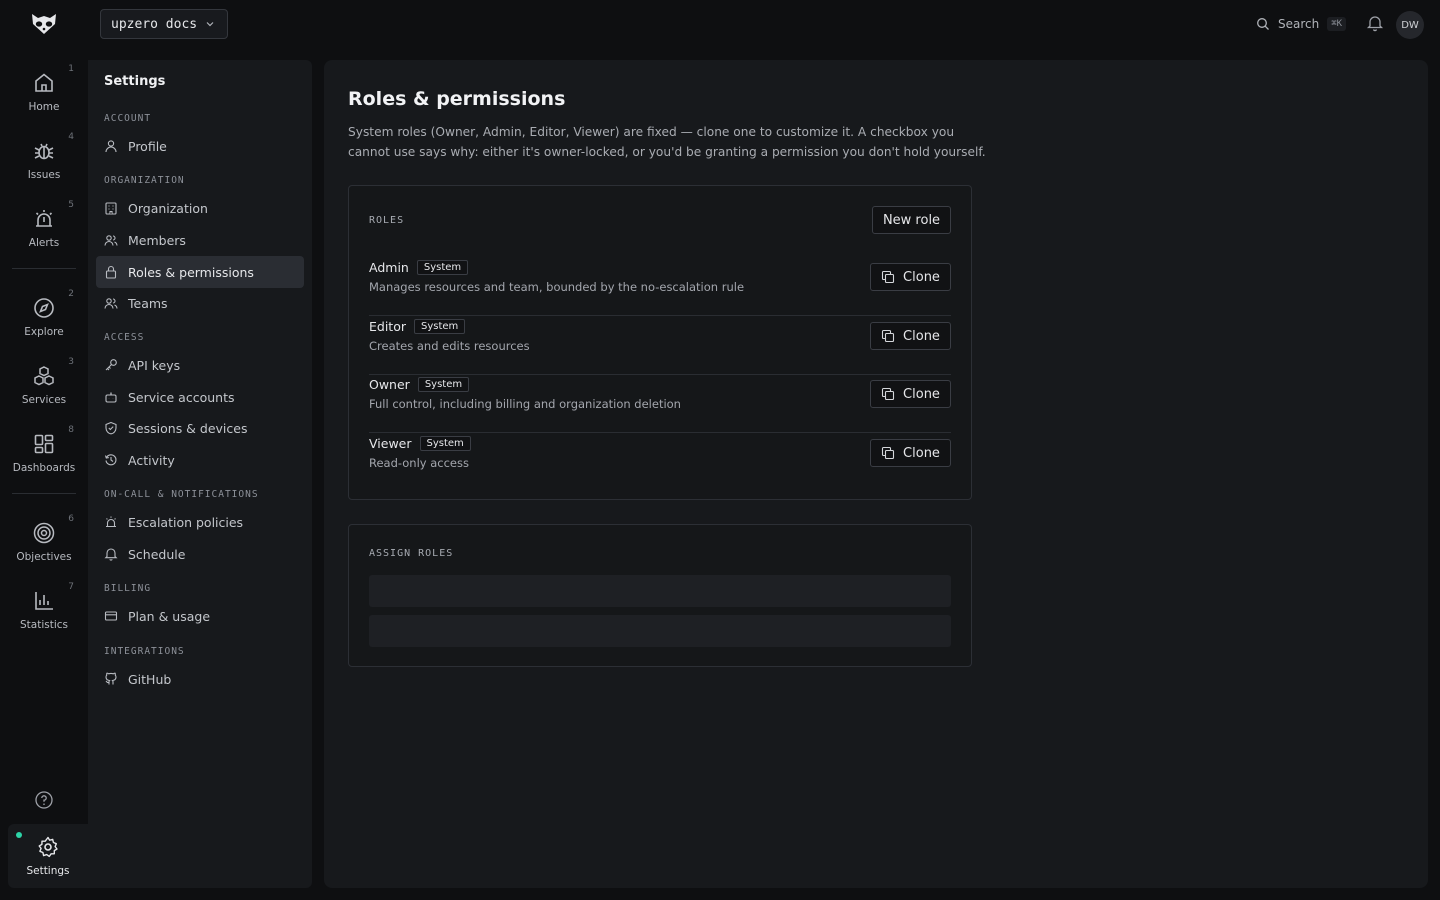 This screenshot has width=1440, height=900. Describe the element at coordinates (44, 175) in the screenshot. I see `rail-item-label: Issues` at that location.